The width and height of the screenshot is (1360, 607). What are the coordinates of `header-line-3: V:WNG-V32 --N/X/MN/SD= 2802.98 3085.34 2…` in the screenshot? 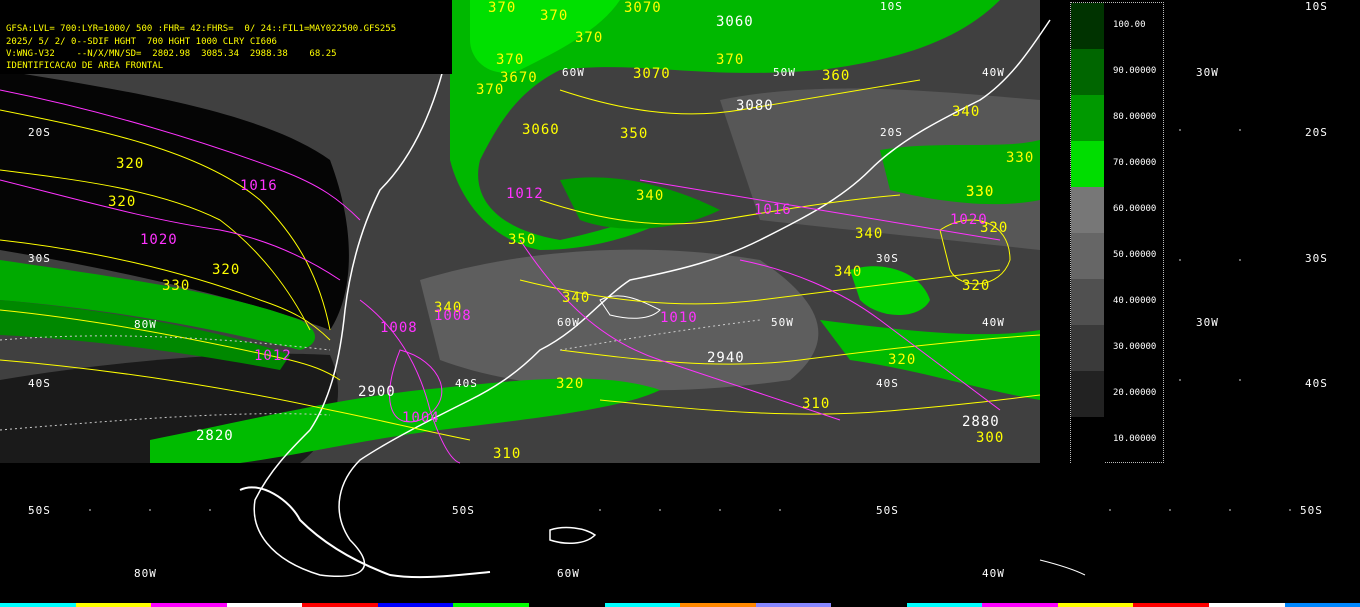 It's located at (171, 54).